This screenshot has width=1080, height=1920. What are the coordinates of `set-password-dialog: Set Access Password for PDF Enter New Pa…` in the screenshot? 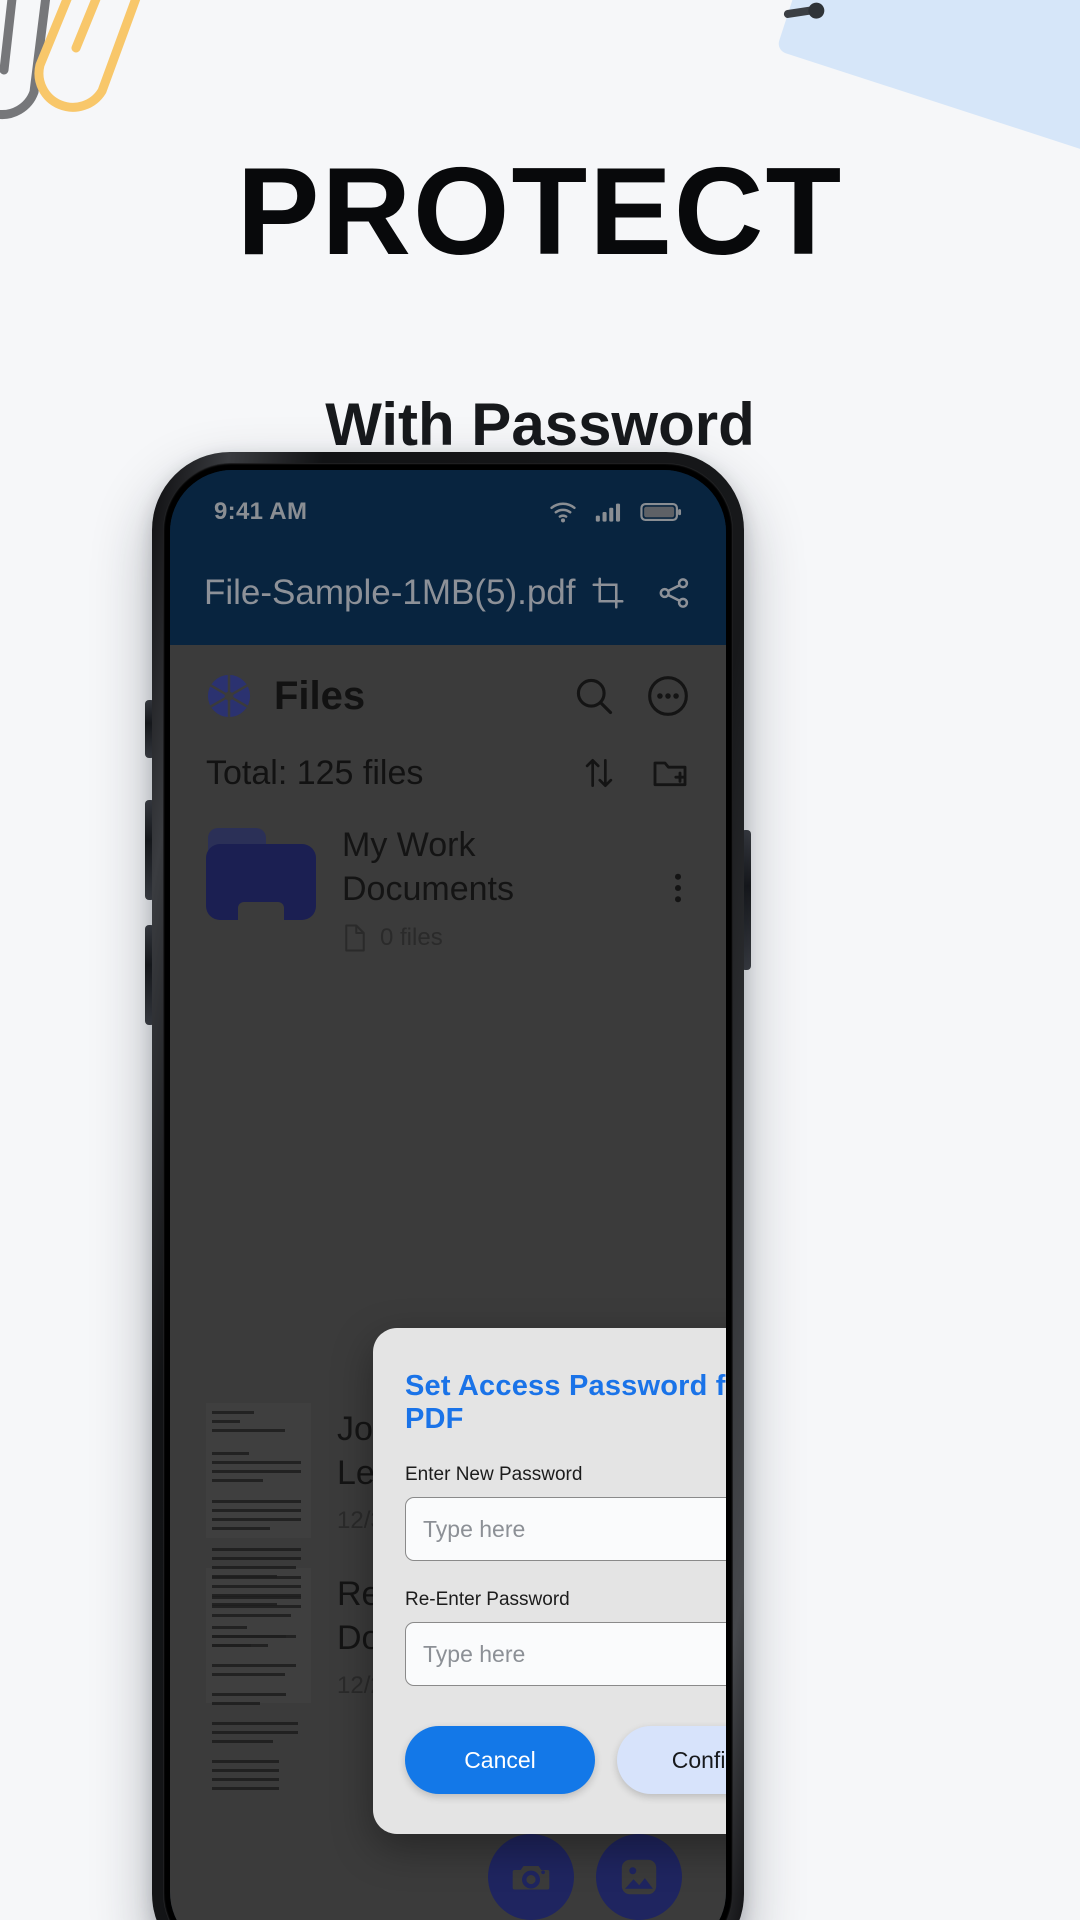 It's located at (549, 1581).